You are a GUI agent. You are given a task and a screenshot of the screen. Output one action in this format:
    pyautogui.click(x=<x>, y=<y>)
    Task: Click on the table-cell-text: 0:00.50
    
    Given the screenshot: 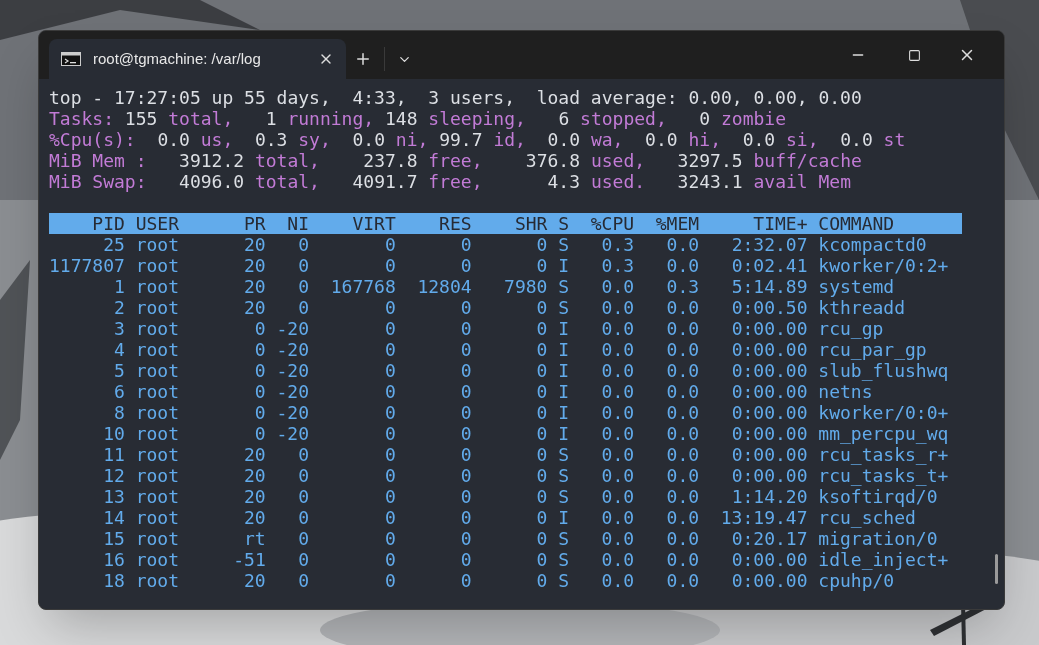 What is the action you would take?
    pyautogui.click(x=769, y=307)
    